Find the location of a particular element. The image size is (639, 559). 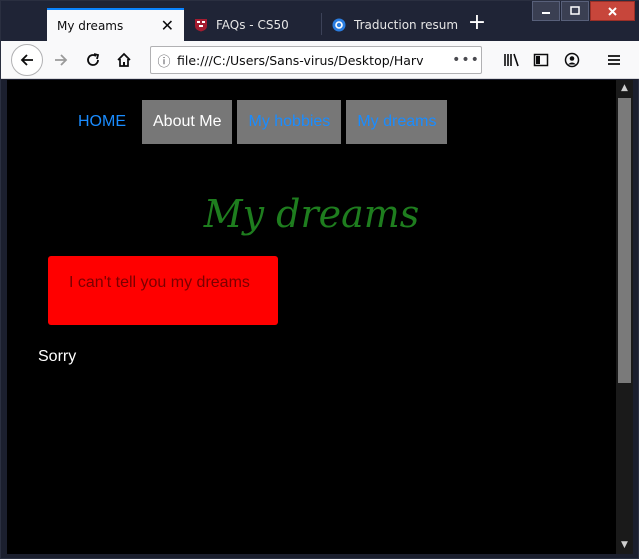

translate-icon is located at coordinates (339, 25).